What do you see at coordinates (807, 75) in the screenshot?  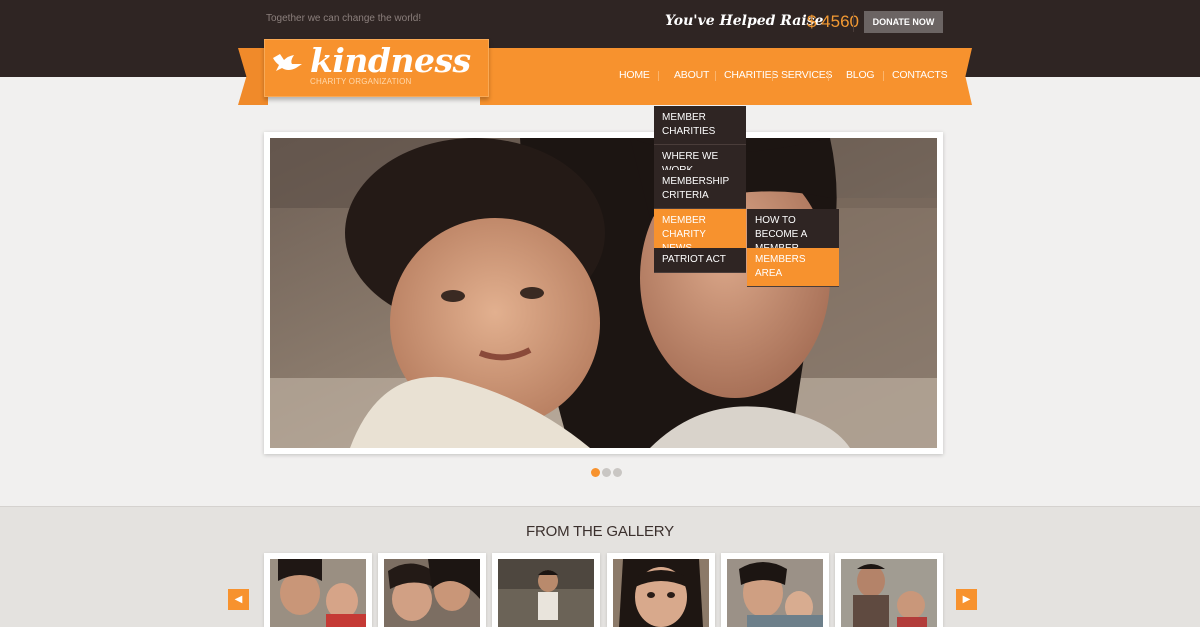 I see `nav-services: SERVICES` at bounding box center [807, 75].